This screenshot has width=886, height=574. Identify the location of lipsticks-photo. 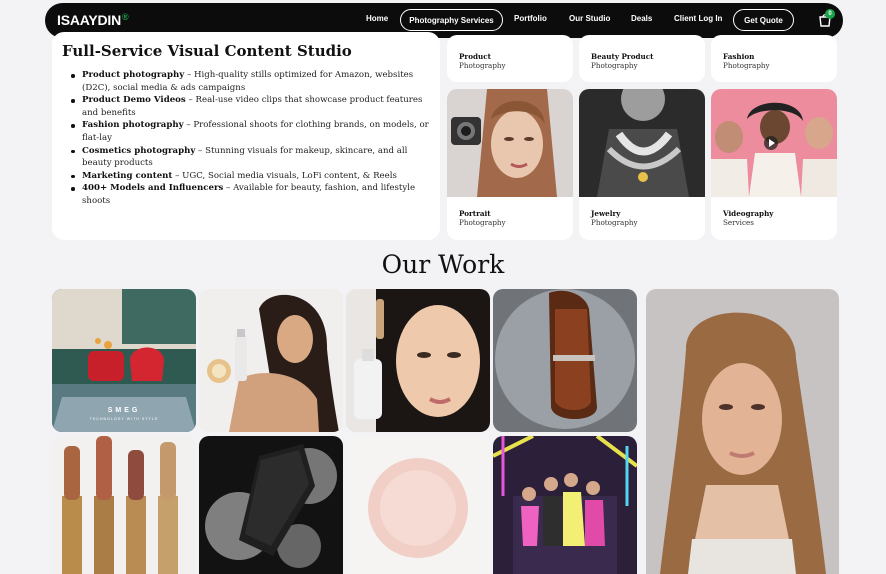
(124, 505).